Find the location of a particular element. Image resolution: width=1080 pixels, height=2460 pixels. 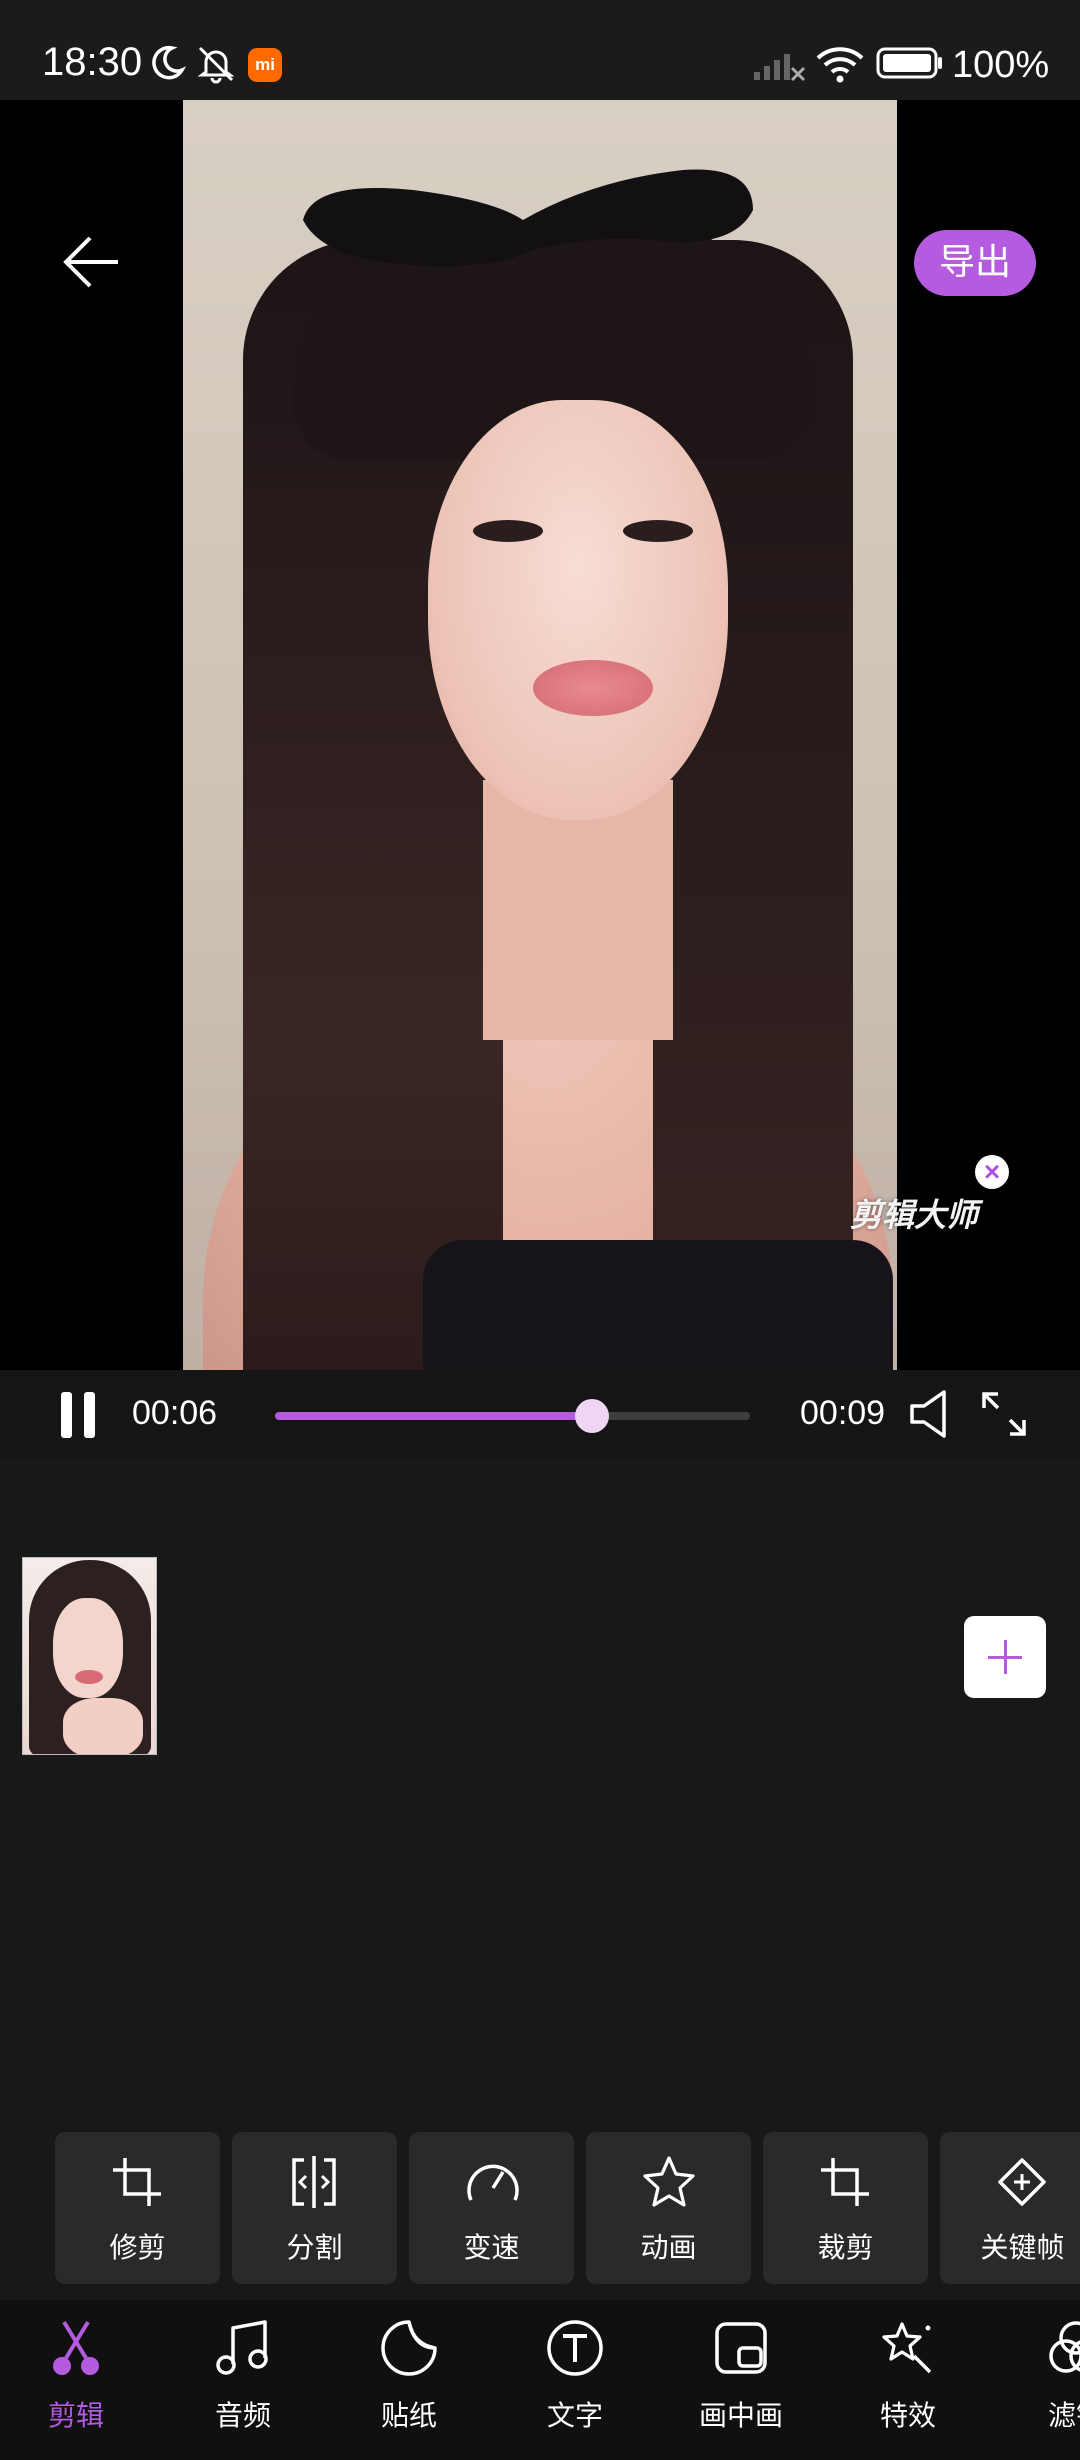

do-not-disturb-moon-icon is located at coordinates (169, 62).